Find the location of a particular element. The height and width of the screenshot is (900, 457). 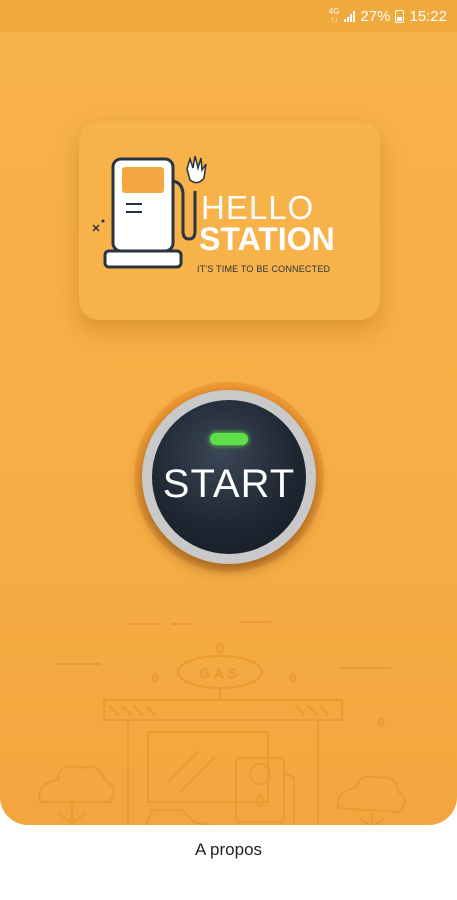

logo-tagline: IT'S TIME TO BE CONNECTED is located at coordinates (264, 269).